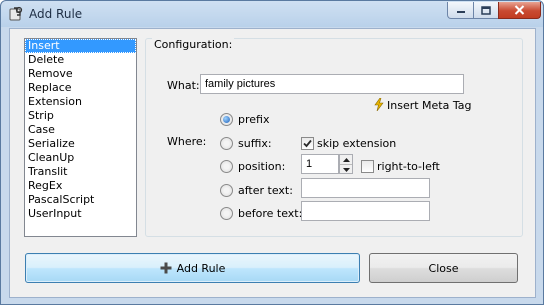 This screenshot has height=305, width=544. Describe the element at coordinates (80, 46) in the screenshot. I see `rule-list-item-insert: Insert` at that location.